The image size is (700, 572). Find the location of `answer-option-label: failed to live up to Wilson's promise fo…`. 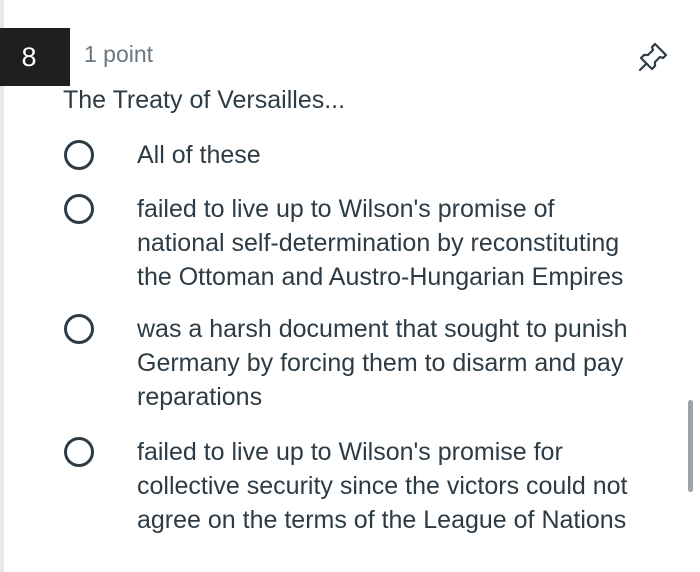

answer-option-label: failed to live up to Wilson's promise fo… is located at coordinates (407, 486).